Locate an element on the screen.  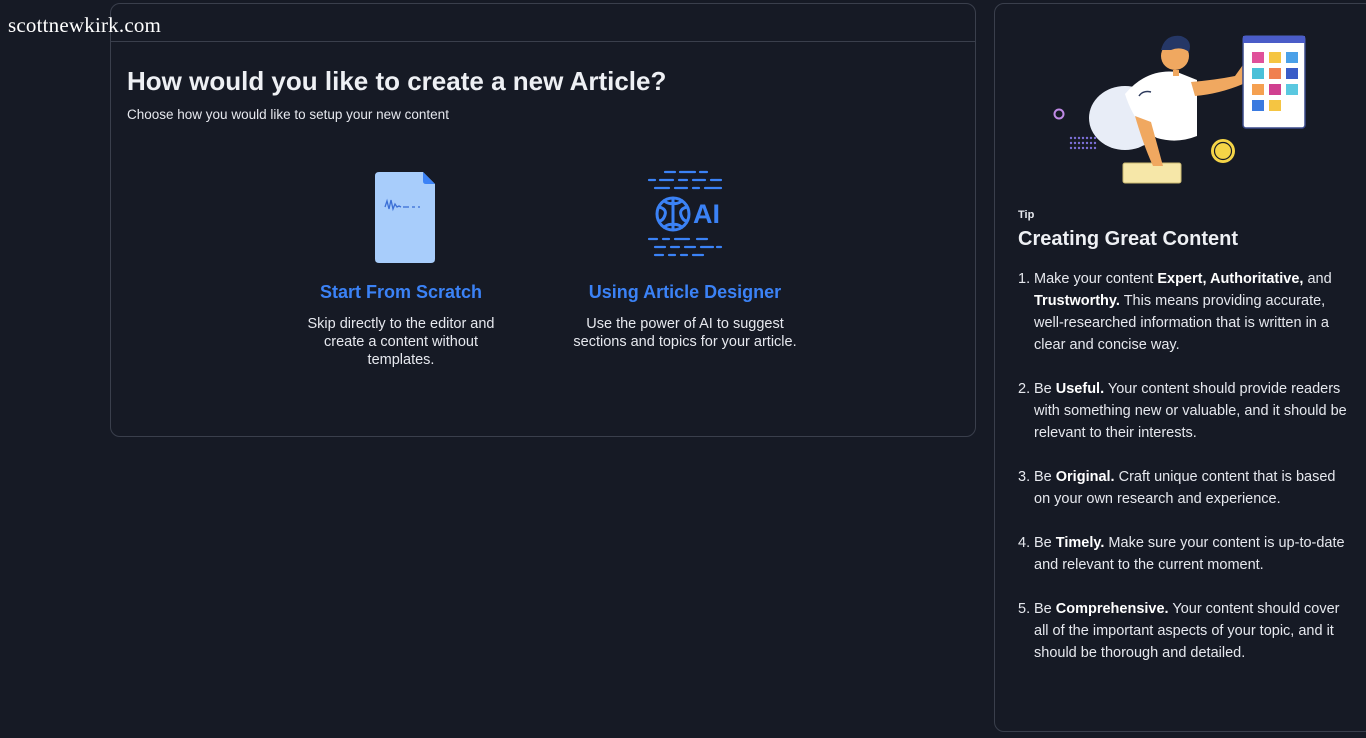
tip-number: 3. is located at coordinates (1024, 477).